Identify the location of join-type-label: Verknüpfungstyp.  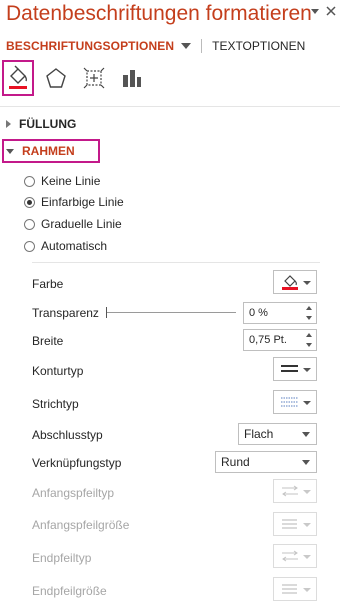
(77, 463).